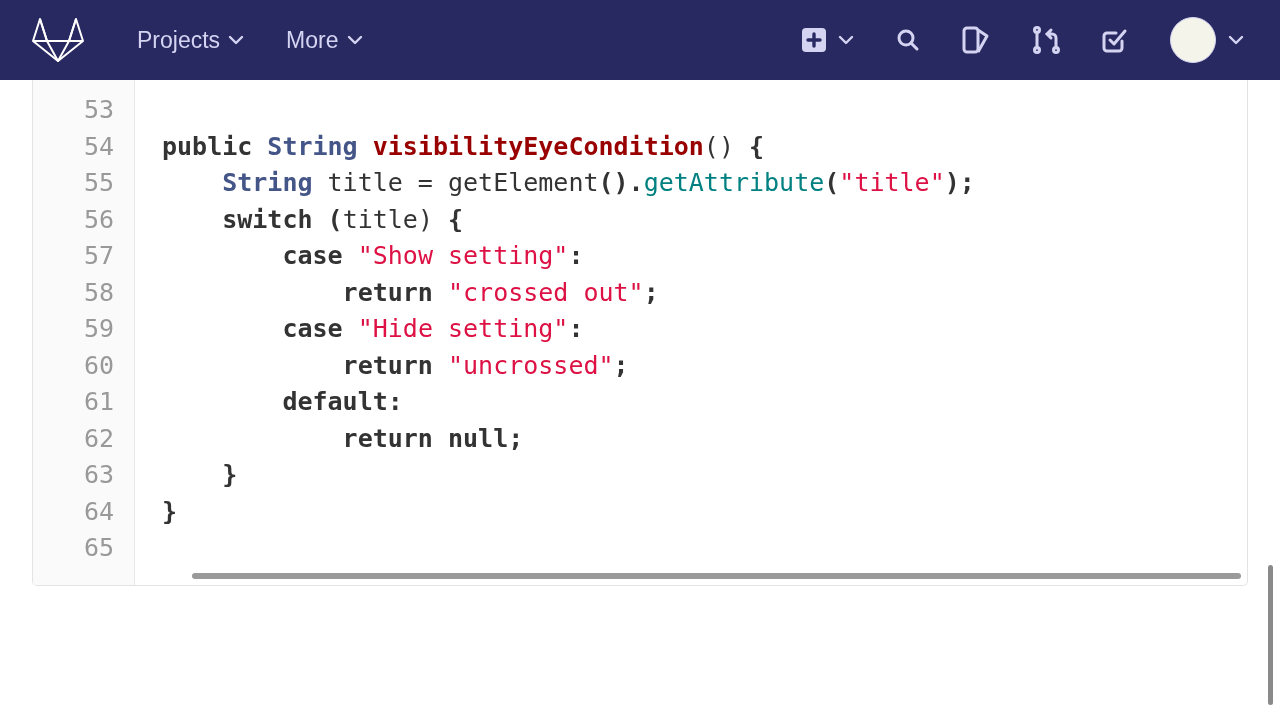 The width and height of the screenshot is (1280, 720). I want to click on search-icon, so click(908, 40).